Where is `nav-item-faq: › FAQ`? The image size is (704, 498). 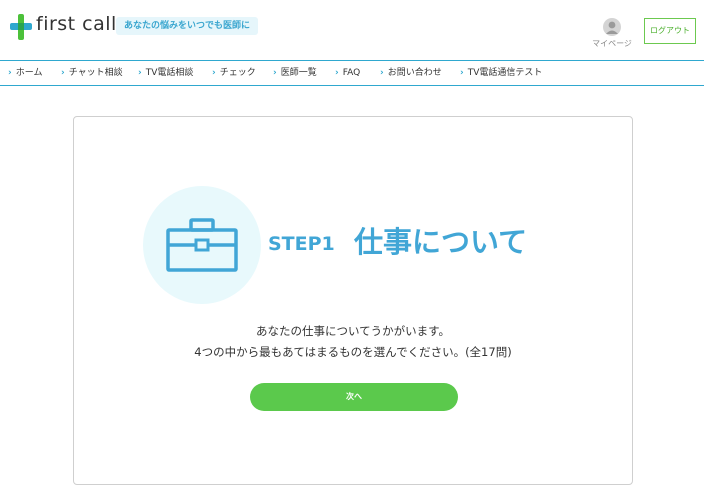 nav-item-faq: › FAQ is located at coordinates (347, 73).